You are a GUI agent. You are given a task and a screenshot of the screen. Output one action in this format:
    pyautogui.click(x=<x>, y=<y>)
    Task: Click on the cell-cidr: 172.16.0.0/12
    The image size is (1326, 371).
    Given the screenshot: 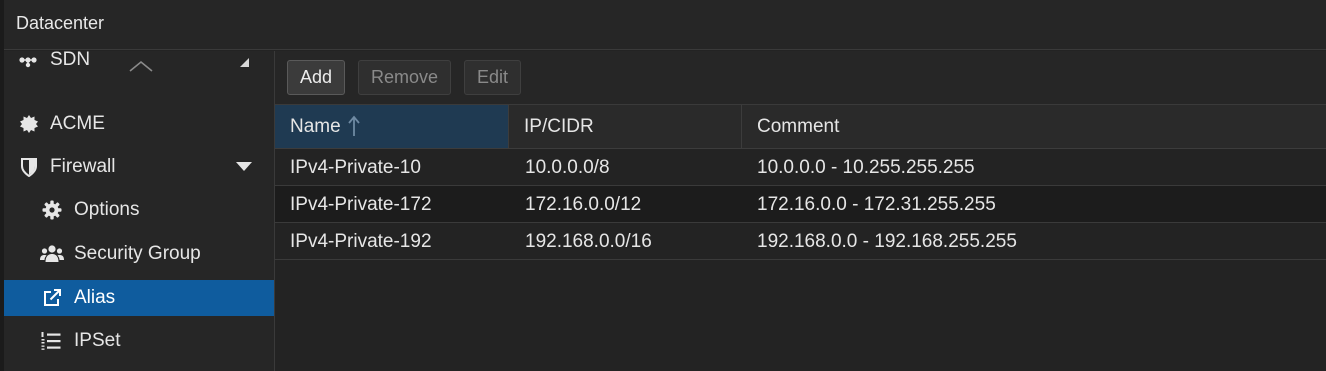 What is the action you would take?
    pyautogui.click(x=583, y=204)
    